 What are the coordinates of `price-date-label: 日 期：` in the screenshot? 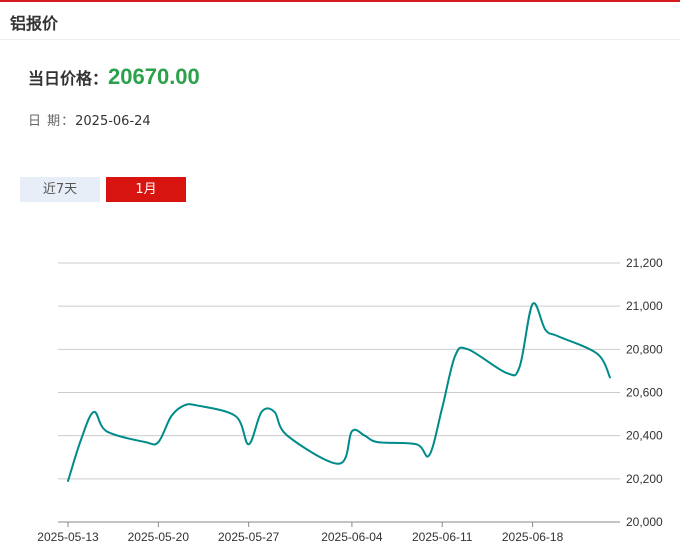 It's located at (52, 121).